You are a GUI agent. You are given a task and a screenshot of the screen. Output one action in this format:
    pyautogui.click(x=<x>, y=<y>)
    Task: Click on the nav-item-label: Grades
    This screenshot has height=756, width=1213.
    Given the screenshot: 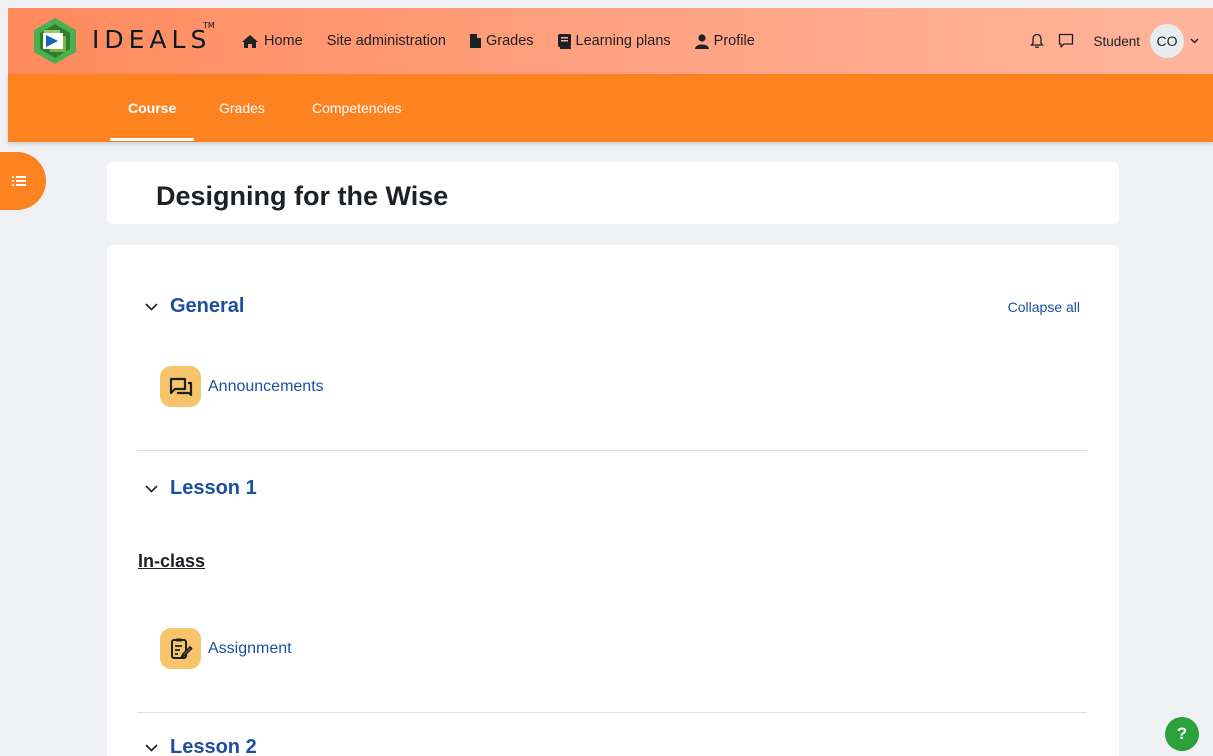 What is the action you would take?
    pyautogui.click(x=509, y=41)
    